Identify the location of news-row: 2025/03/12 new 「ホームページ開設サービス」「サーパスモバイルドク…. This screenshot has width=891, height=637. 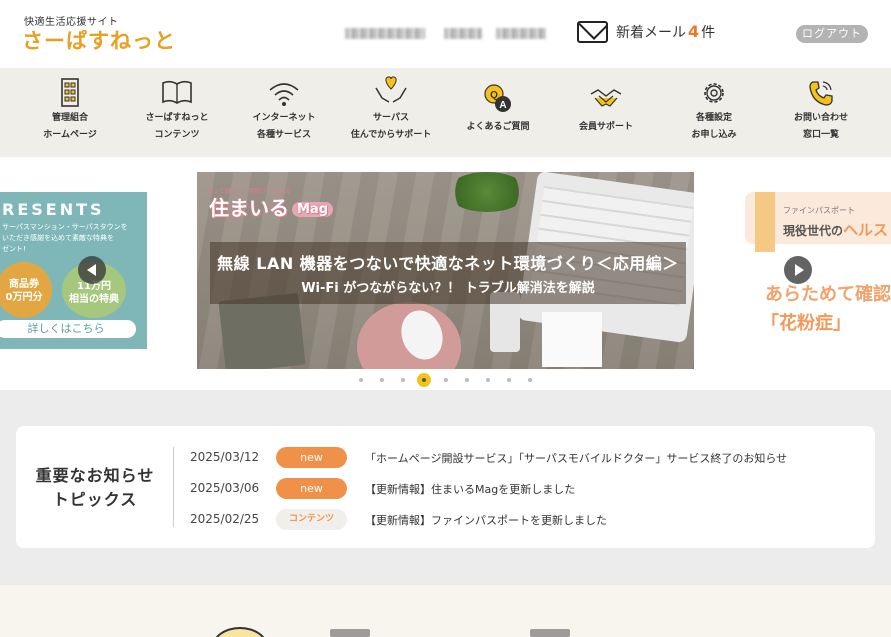
(519, 458).